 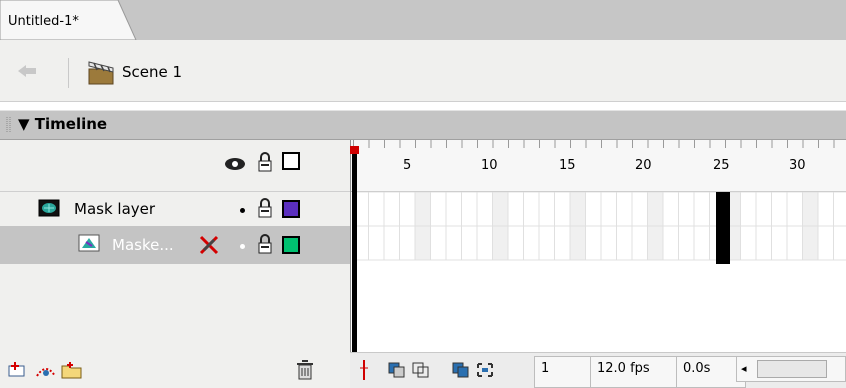 What do you see at coordinates (637, 372) in the screenshot?
I see `frame-rate-field: 12.0 fps` at bounding box center [637, 372].